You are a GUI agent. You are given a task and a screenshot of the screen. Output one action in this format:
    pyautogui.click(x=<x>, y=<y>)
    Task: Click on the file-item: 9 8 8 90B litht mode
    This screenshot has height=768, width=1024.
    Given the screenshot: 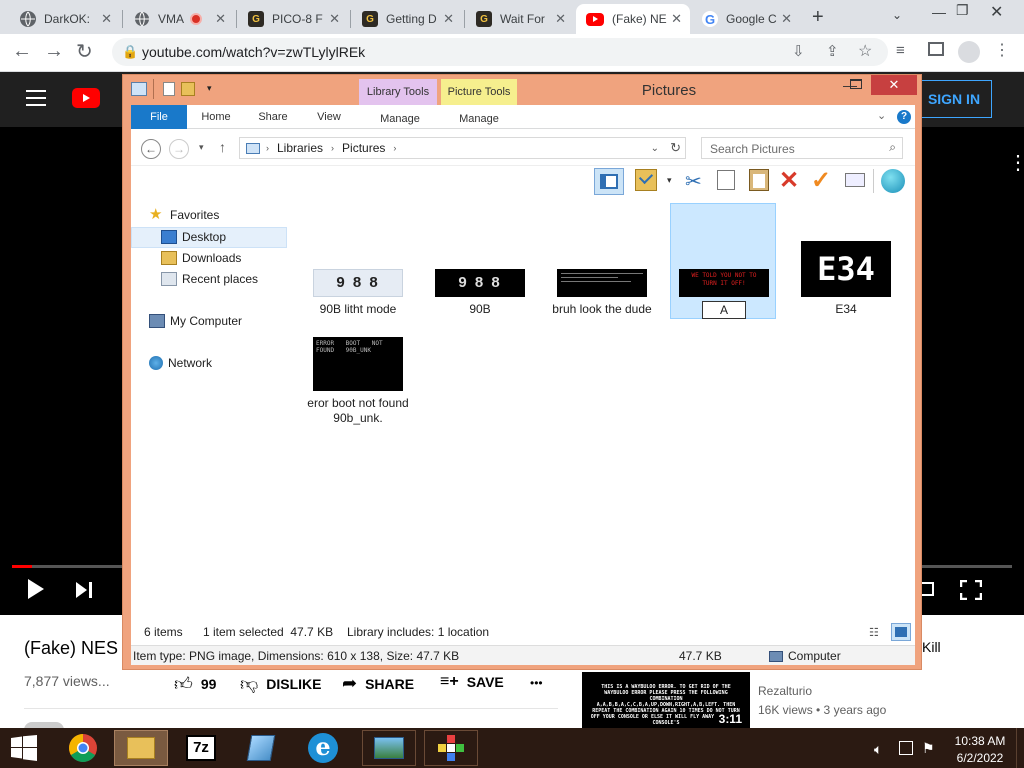 What is the action you would take?
    pyautogui.click(x=358, y=292)
    